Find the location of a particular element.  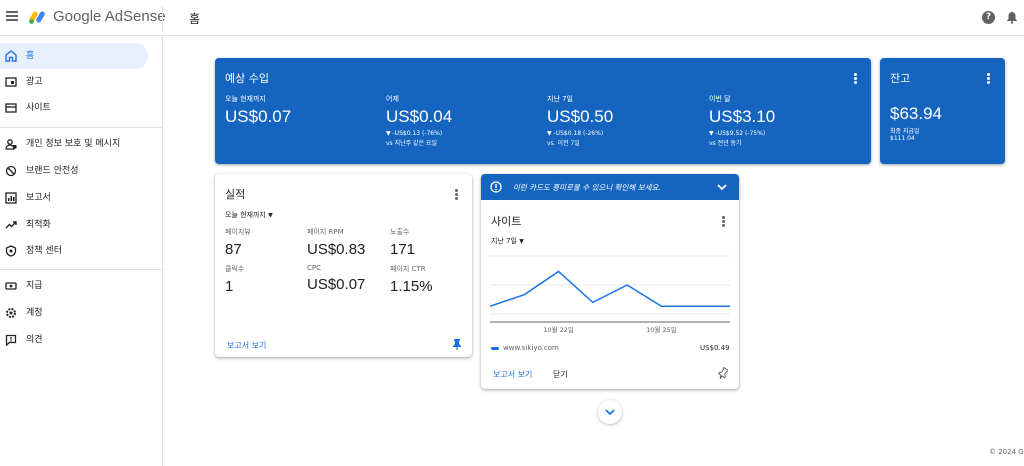

card-title: 잔고 is located at coordinates (900, 78).